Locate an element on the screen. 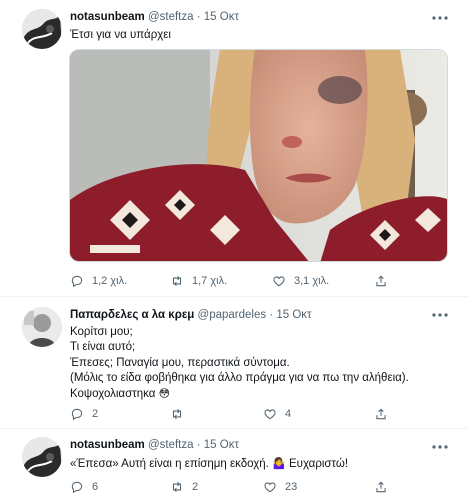 This screenshot has width=469, height=502. like-button: 23 is located at coordinates (280, 487).